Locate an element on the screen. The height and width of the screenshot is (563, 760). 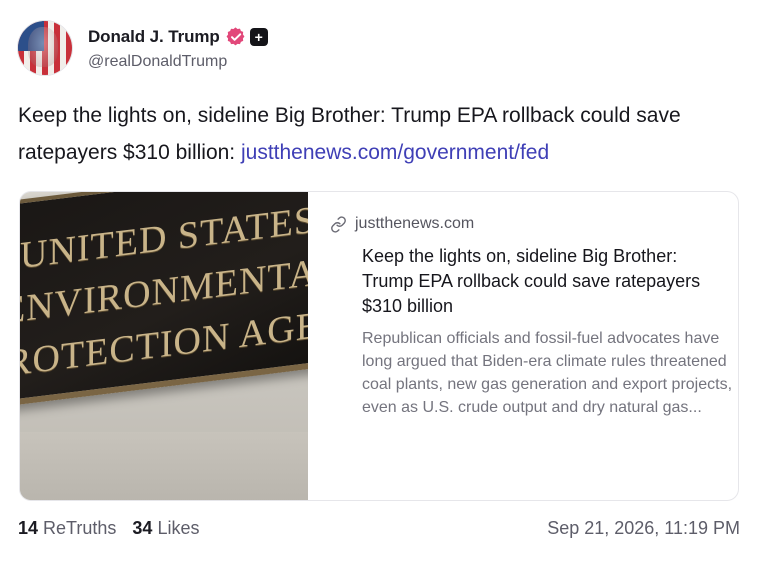
author-handle: @realDonaldTrump is located at coordinates (178, 62).